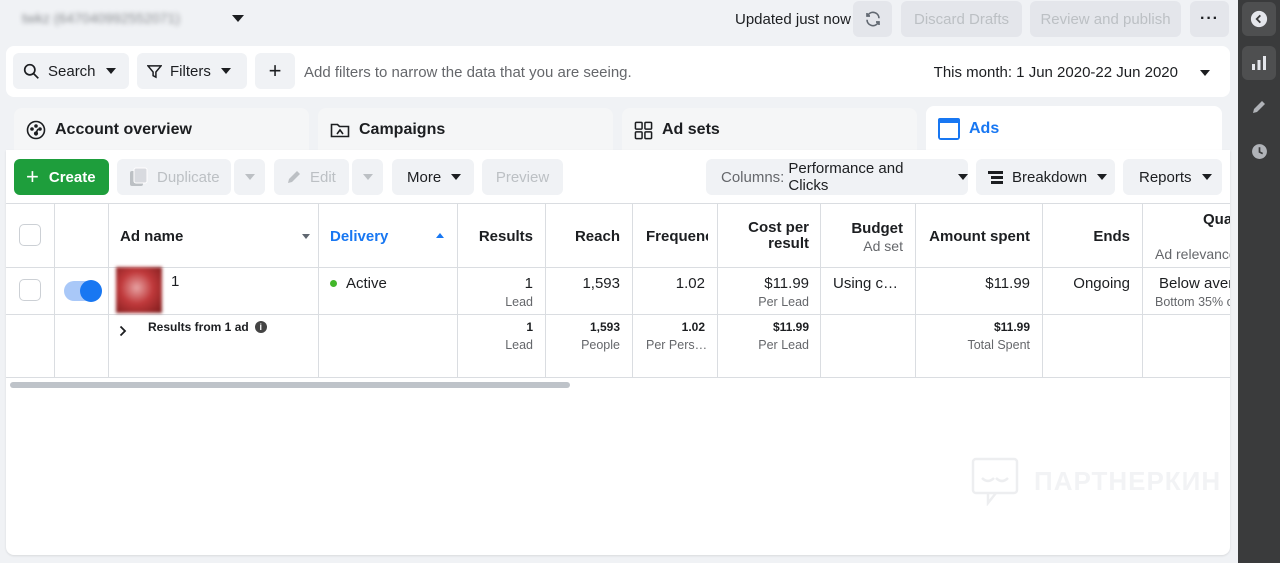 This screenshot has height=563, width=1280. Describe the element at coordinates (1095, 481) in the screenshot. I see `watermark: ПАРТНЕРКИН` at that location.